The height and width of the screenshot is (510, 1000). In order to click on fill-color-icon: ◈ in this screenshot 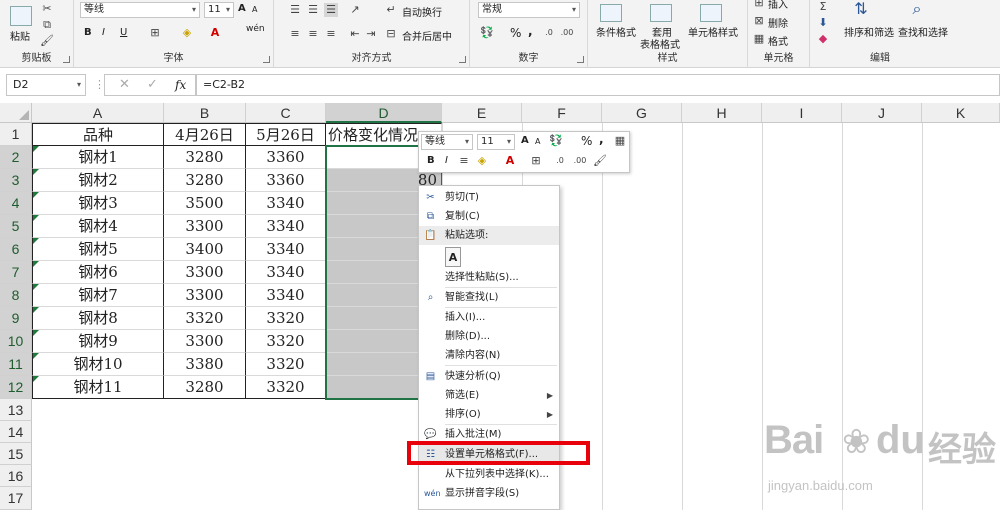, I will do `click(187, 33)`.